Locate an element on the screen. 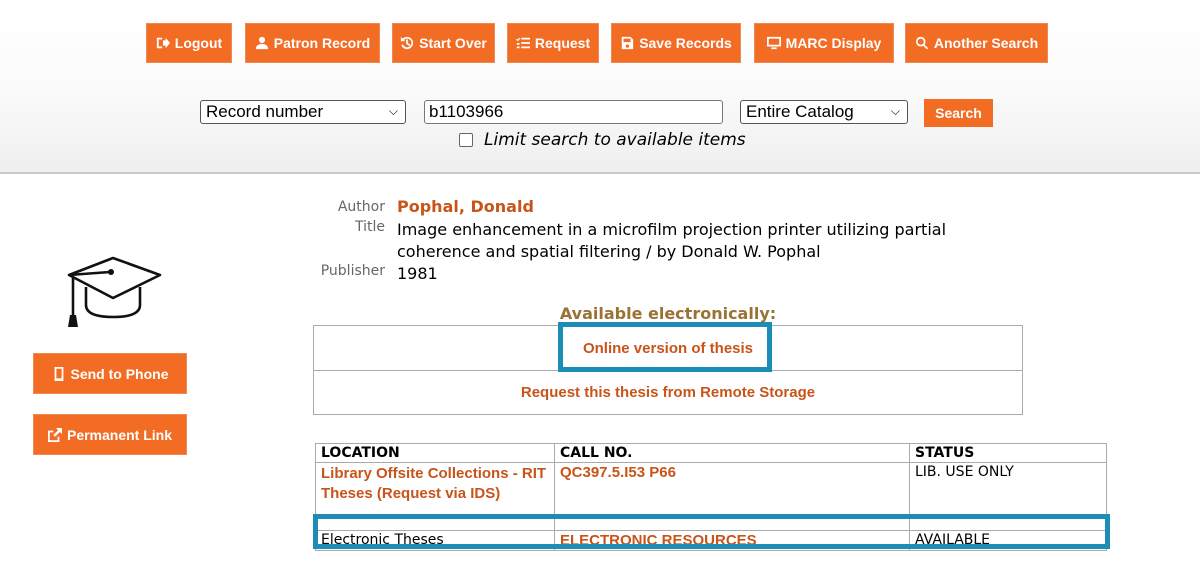 The image size is (1200, 567). search-input-value: b1103966 is located at coordinates (466, 111).